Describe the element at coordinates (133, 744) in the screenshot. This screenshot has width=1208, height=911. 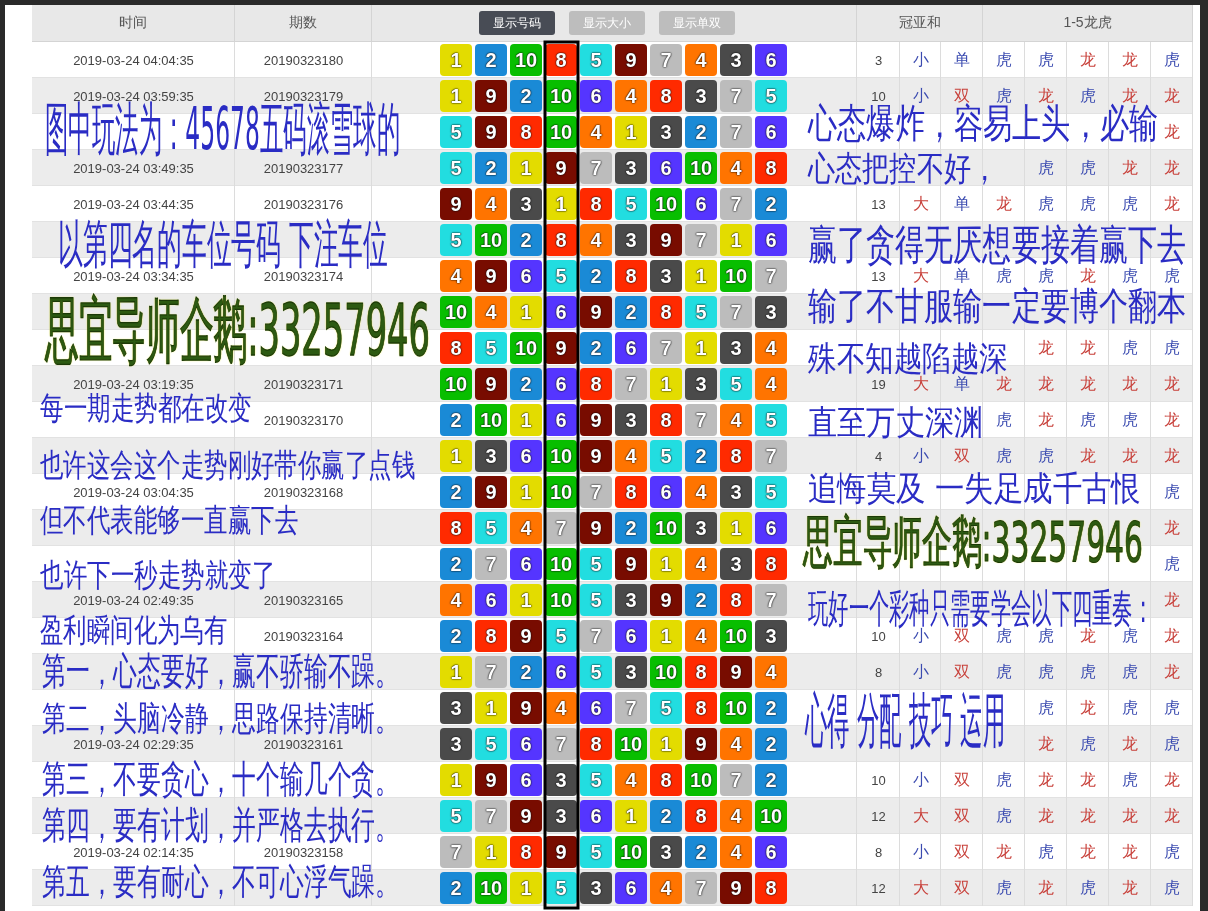
I see `time-cell: 2019-03-24 02:29:35` at that location.